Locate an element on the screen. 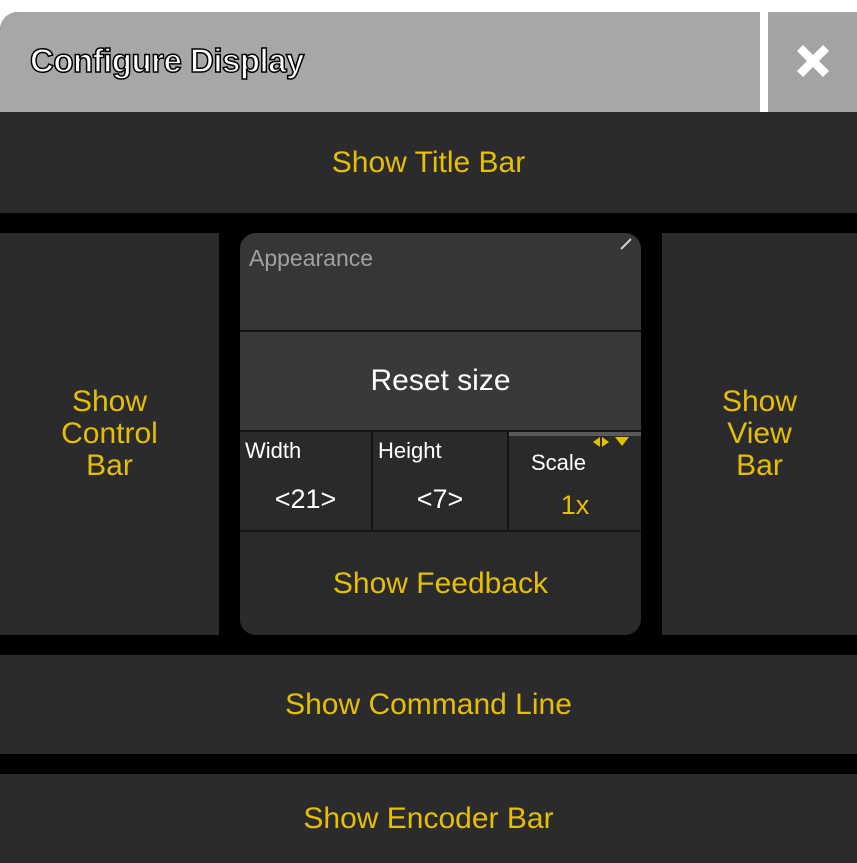 The height and width of the screenshot is (863, 857). show-feedback-button: Show Feedback is located at coordinates (440, 583).